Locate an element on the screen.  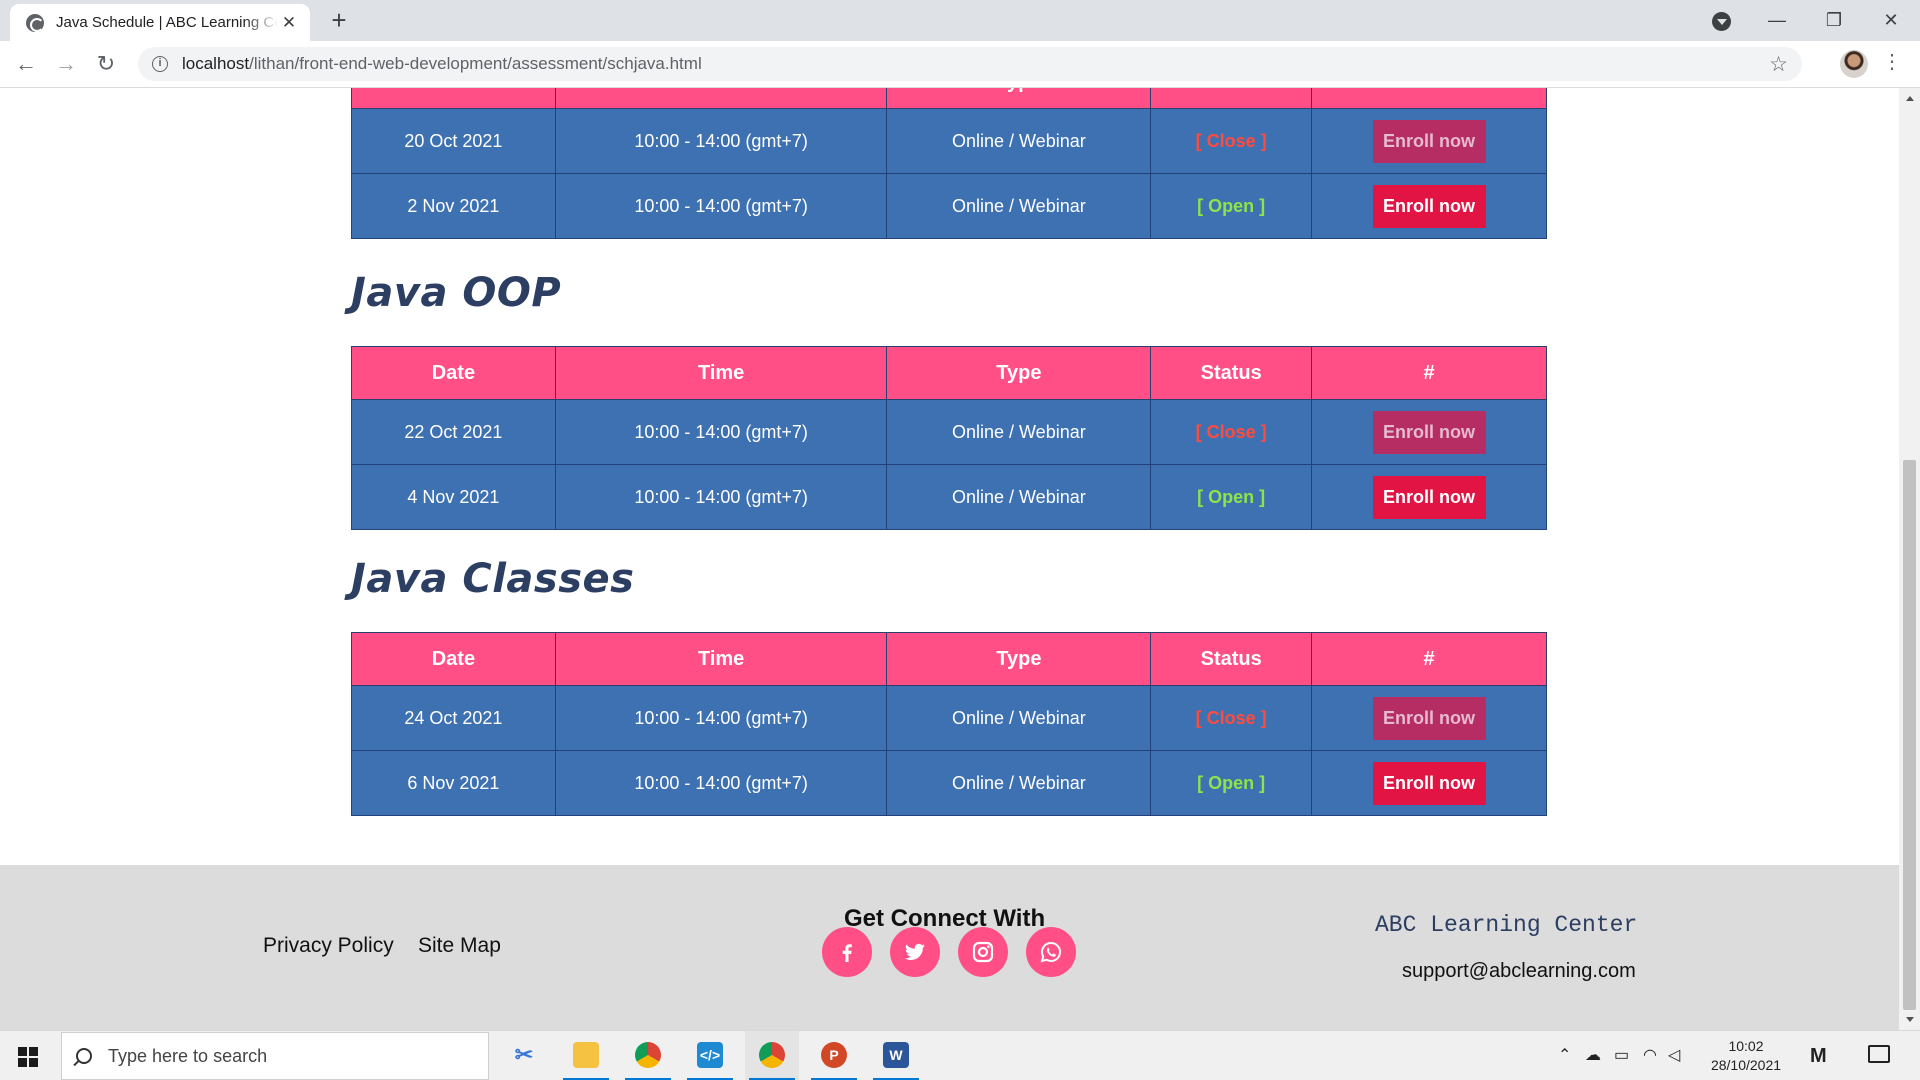
twitter-icon is located at coordinates (915, 952).